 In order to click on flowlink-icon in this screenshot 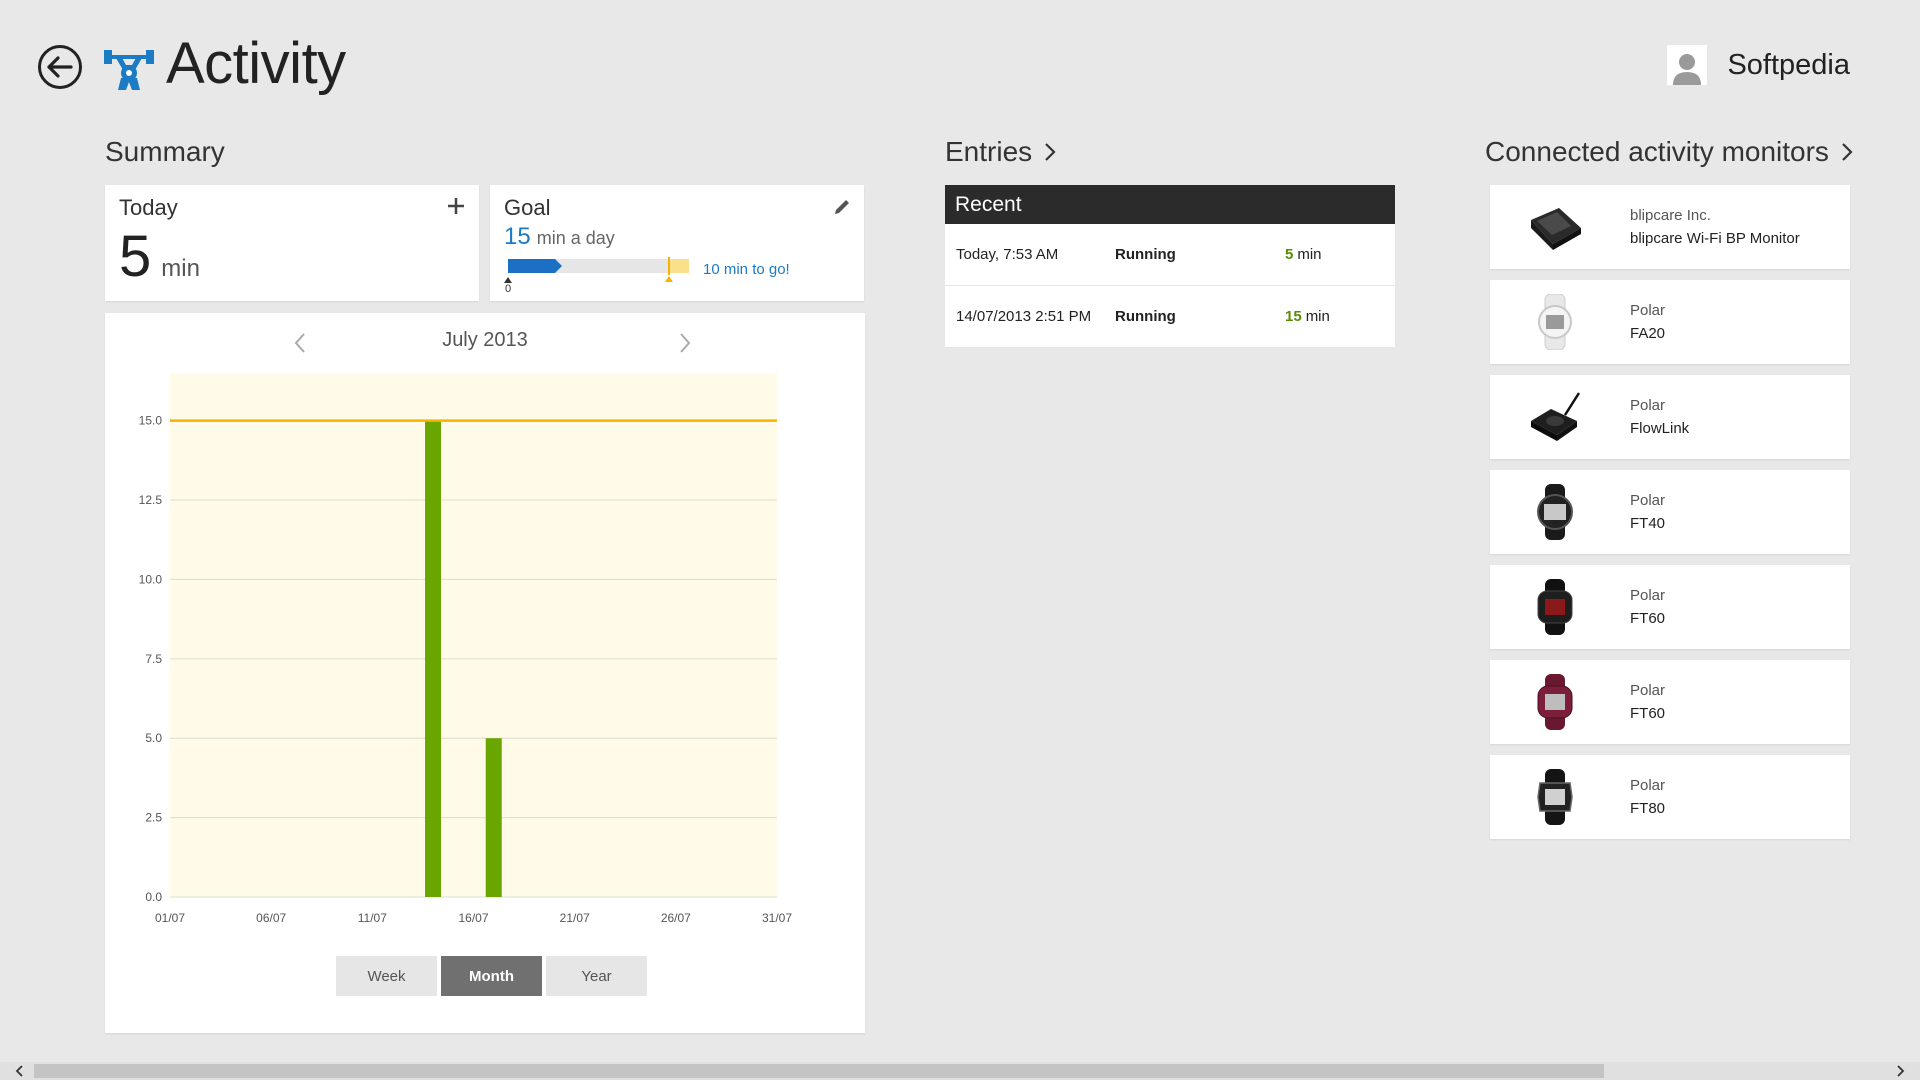, I will do `click(1555, 417)`.